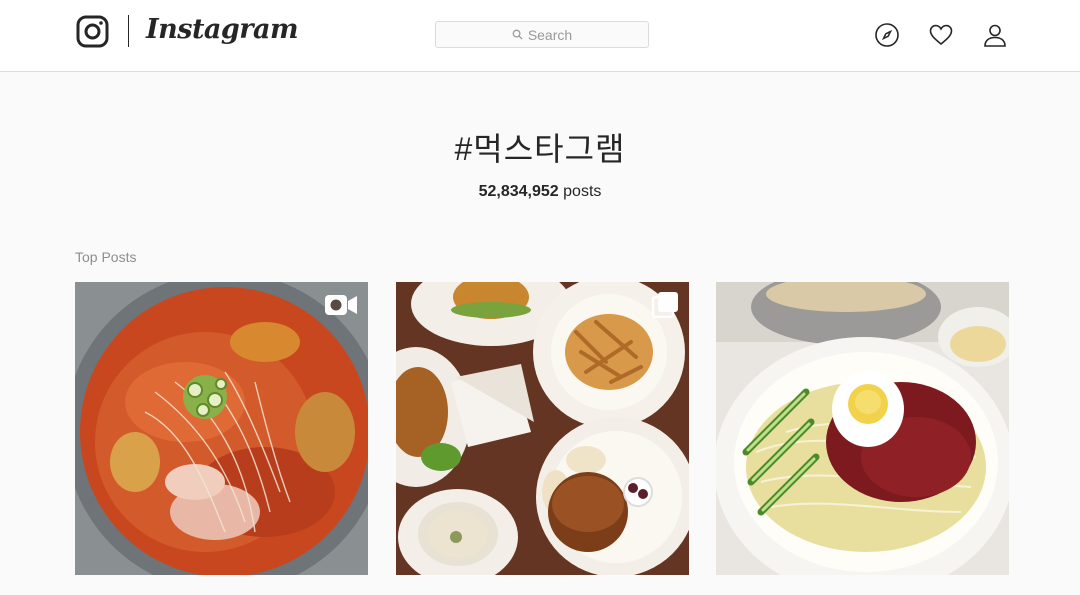  I want to click on post-count: 52,834,952 posts, so click(540, 192).